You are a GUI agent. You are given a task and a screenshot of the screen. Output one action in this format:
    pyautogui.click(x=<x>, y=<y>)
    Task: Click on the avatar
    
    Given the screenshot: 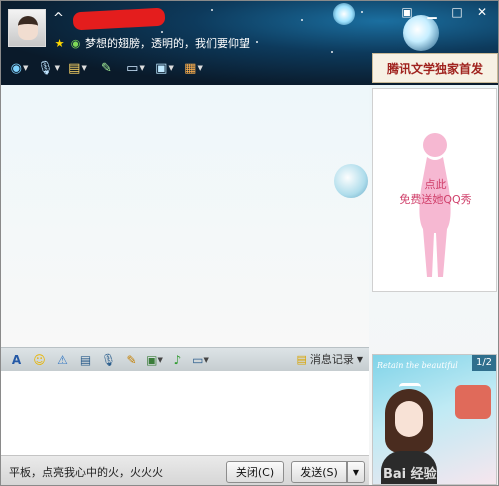 What is the action you would take?
    pyautogui.click(x=27, y=28)
    